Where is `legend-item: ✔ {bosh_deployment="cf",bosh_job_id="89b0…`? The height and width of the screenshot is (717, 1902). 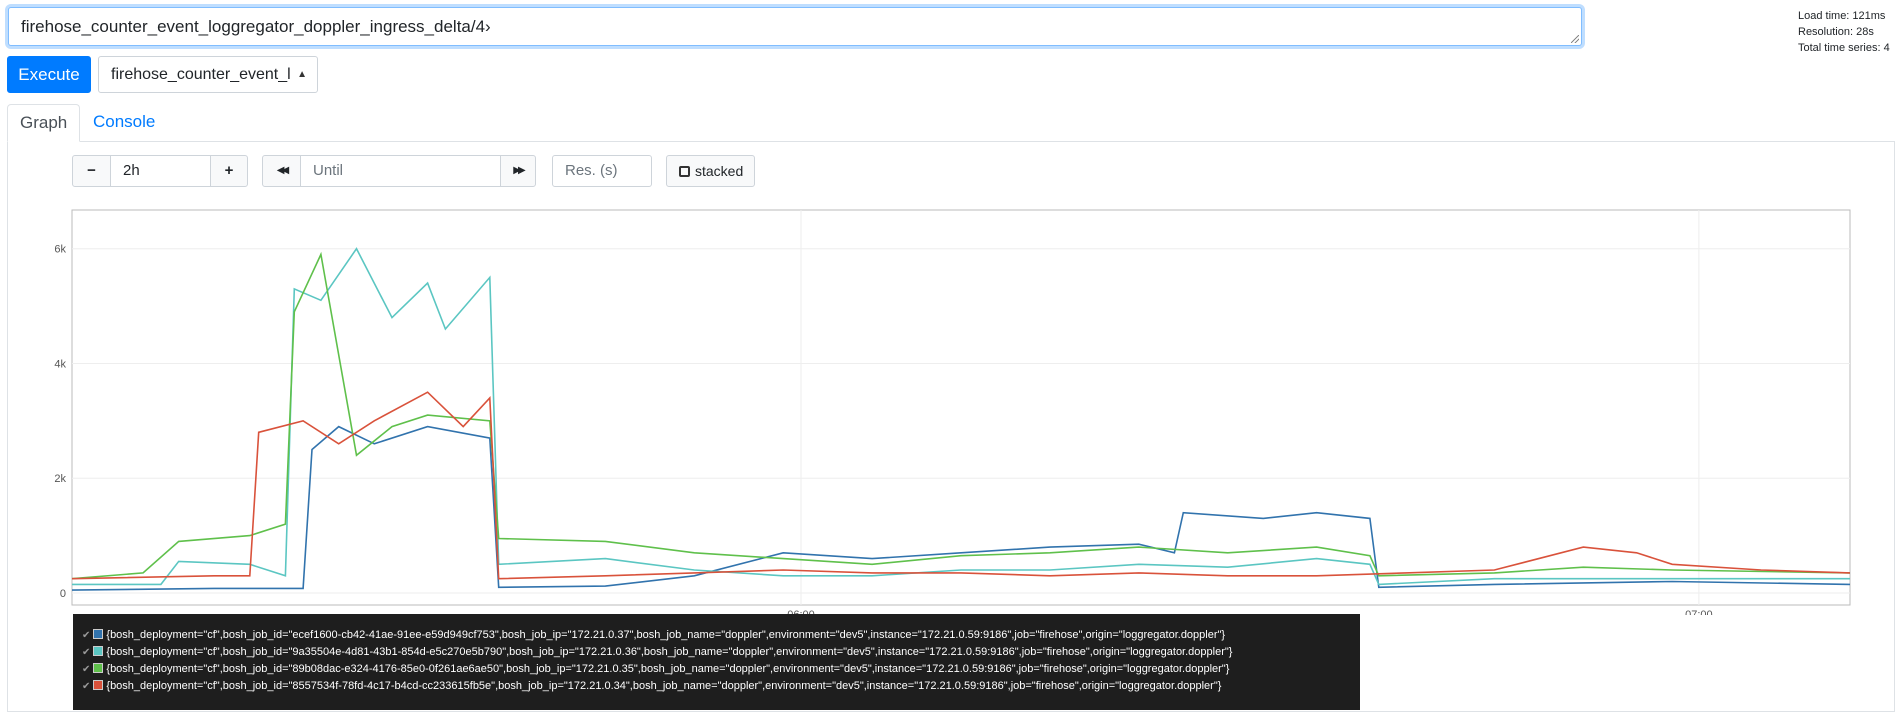
legend-item: ✔ {bosh_deployment="cf",bosh_job_id="89b0… is located at coordinates (721, 669).